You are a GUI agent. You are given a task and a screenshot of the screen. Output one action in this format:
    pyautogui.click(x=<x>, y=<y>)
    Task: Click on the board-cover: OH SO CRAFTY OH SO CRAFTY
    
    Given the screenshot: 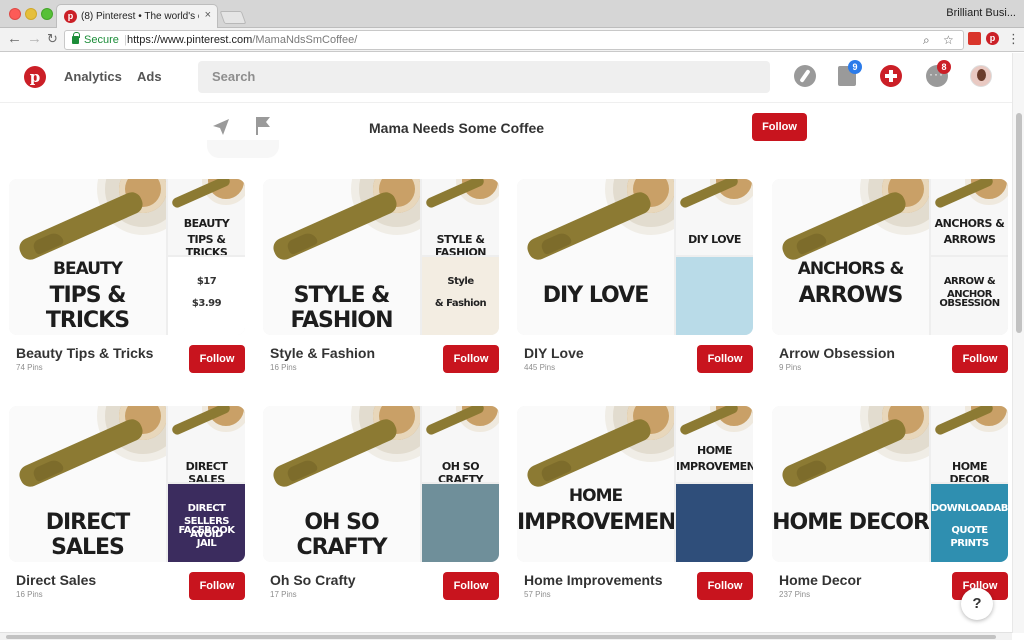 What is the action you would take?
    pyautogui.click(x=381, y=484)
    